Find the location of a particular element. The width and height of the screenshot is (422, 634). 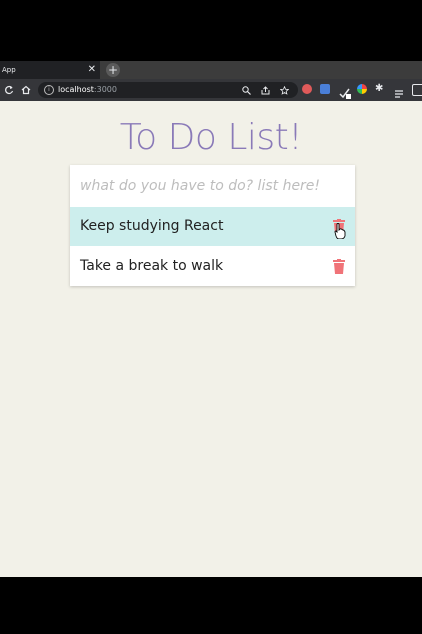

url-text: localhost:3000 is located at coordinates (87, 90).